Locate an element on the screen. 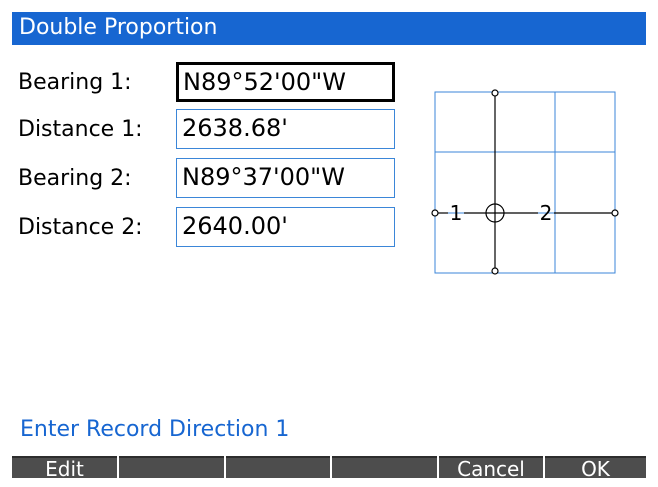 The height and width of the screenshot is (487, 658). bottom-point is located at coordinates (495, 271).